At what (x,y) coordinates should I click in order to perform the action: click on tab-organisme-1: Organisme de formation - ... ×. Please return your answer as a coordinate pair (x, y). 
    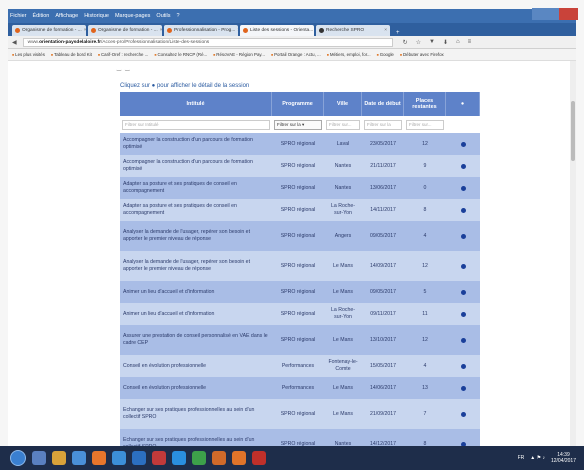
    Looking at the image, I should click on (49, 30).